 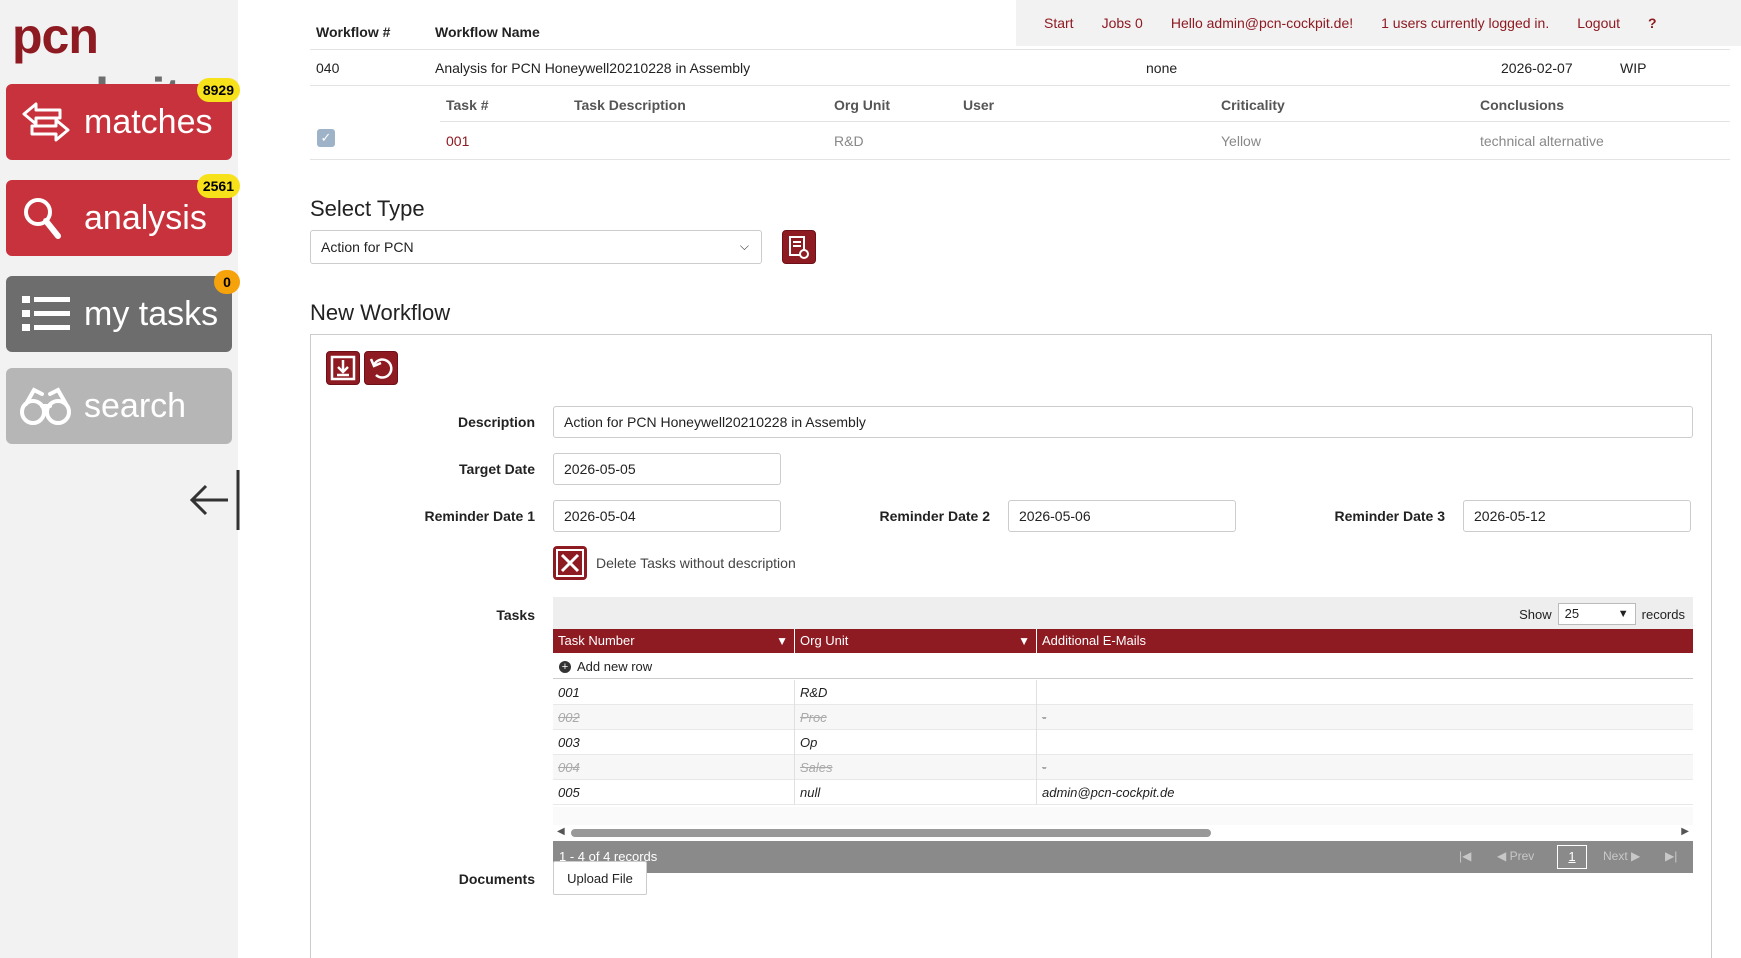 I want to click on col-header-workflow-name: Workflow Name, so click(x=487, y=32).